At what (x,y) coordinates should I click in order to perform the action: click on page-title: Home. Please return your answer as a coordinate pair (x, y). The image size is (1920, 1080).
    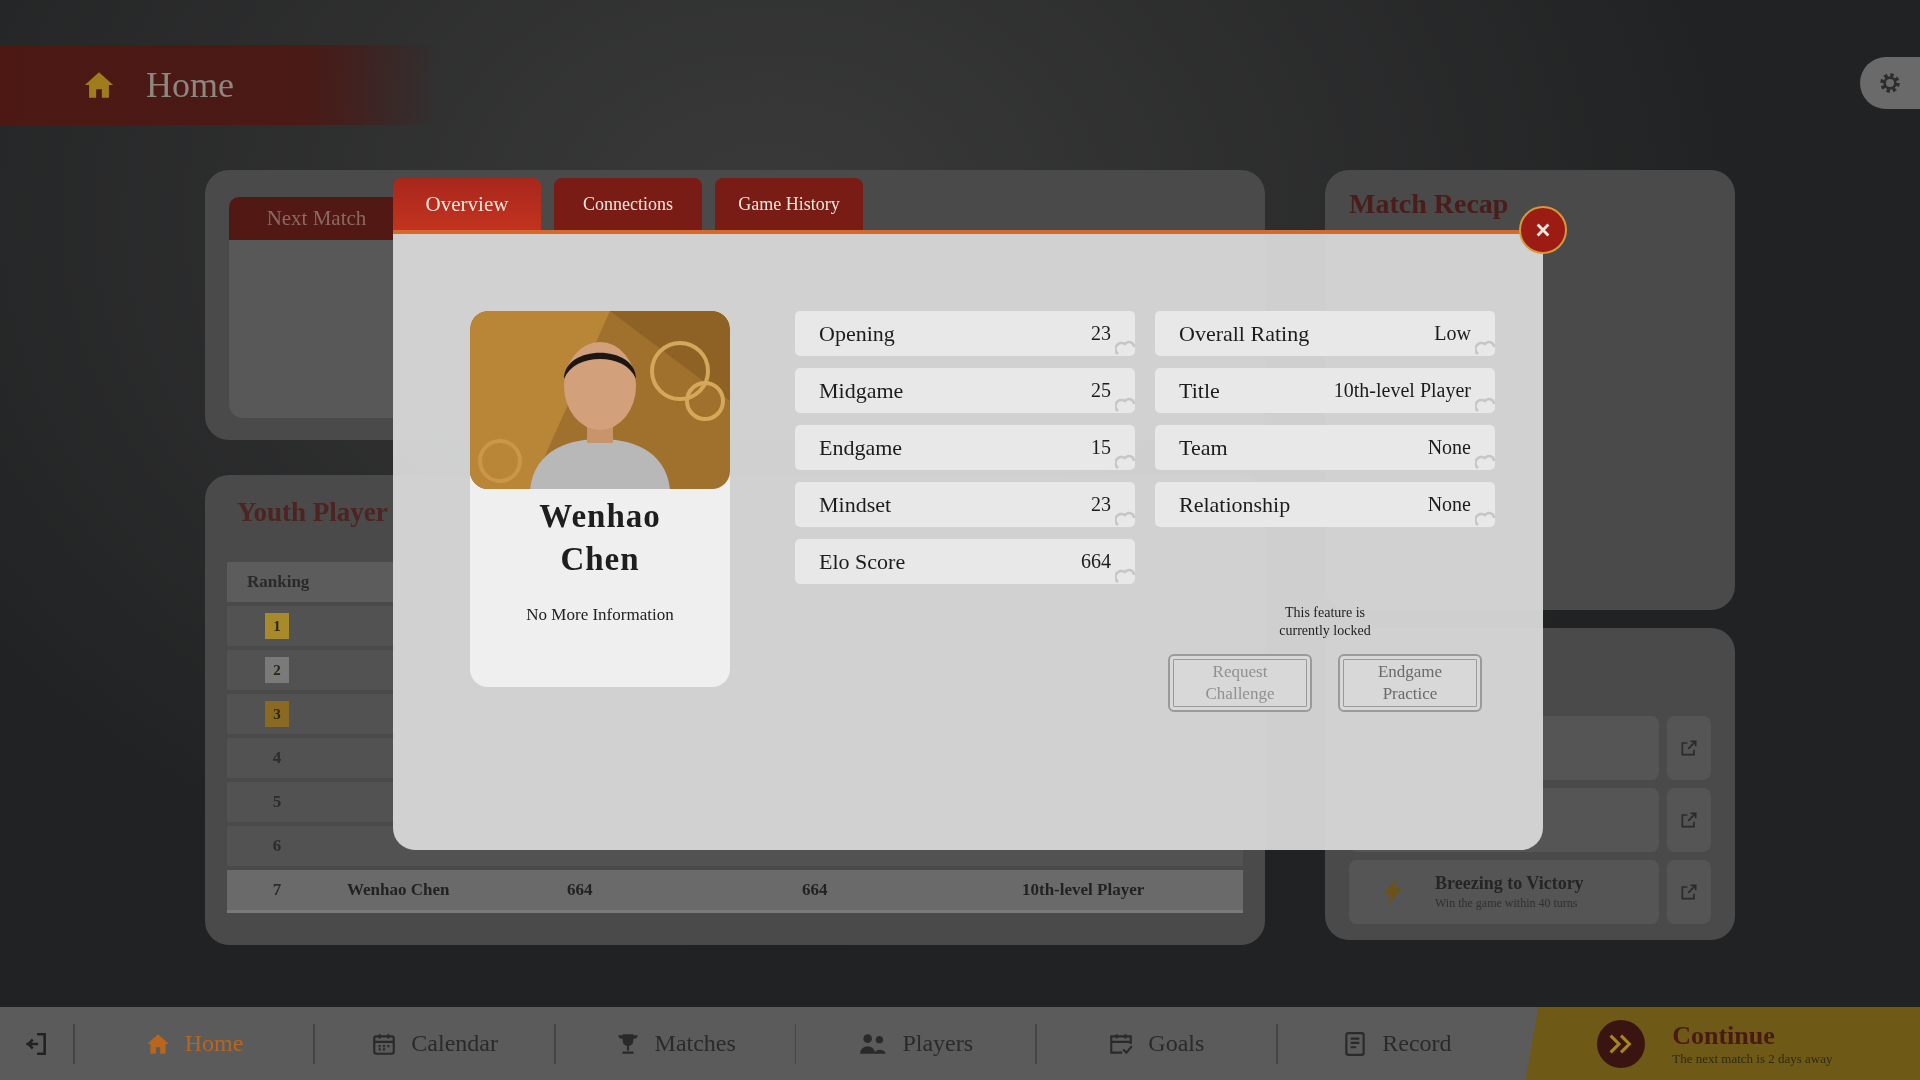
    Looking at the image, I should click on (190, 85).